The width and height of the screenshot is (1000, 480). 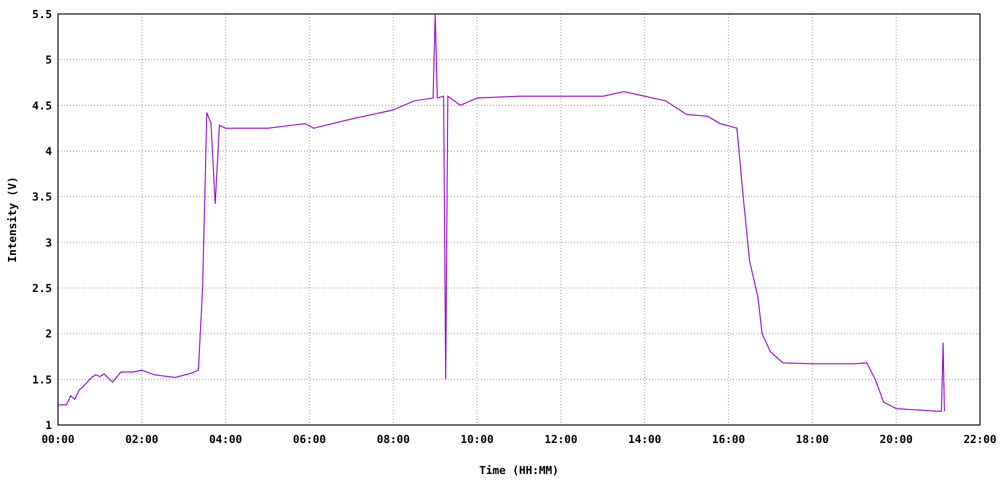 I want to click on axis-tick-label: 3.5, so click(x=42, y=197).